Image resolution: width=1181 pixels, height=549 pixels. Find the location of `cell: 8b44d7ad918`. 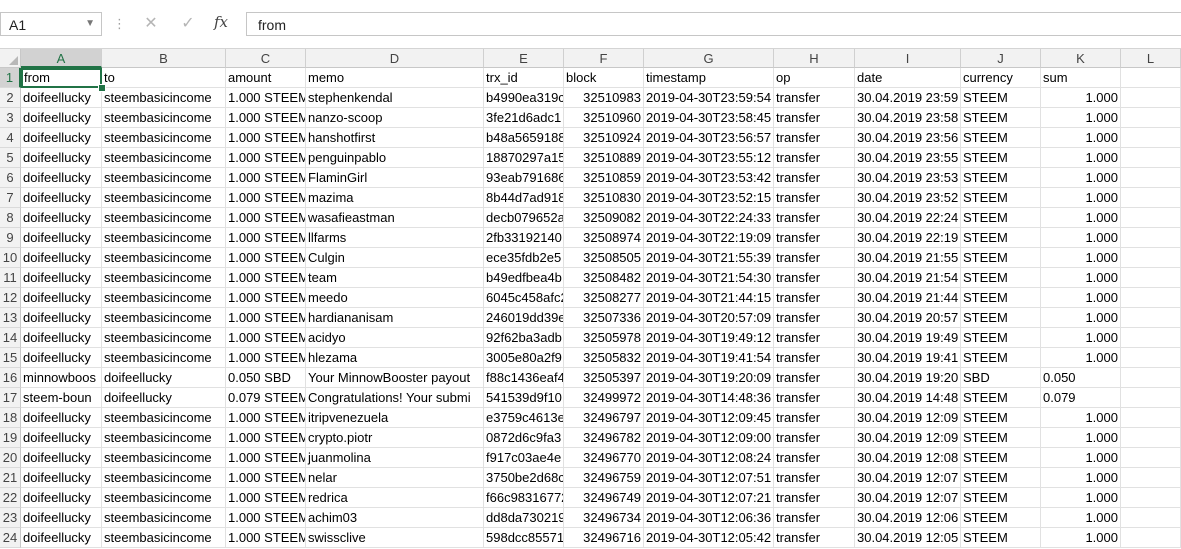

cell: 8b44d7ad918 is located at coordinates (524, 198).